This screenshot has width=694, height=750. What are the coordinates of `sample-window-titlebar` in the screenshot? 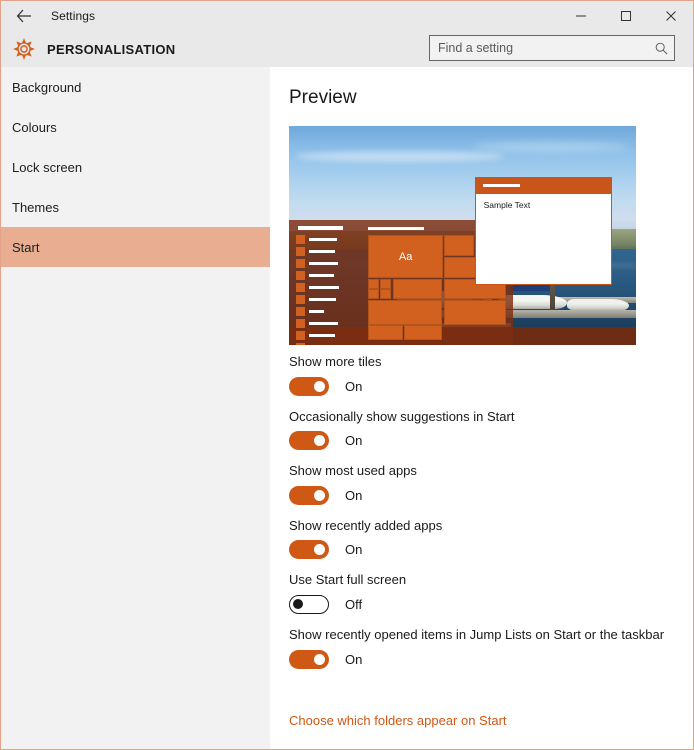 It's located at (543, 186).